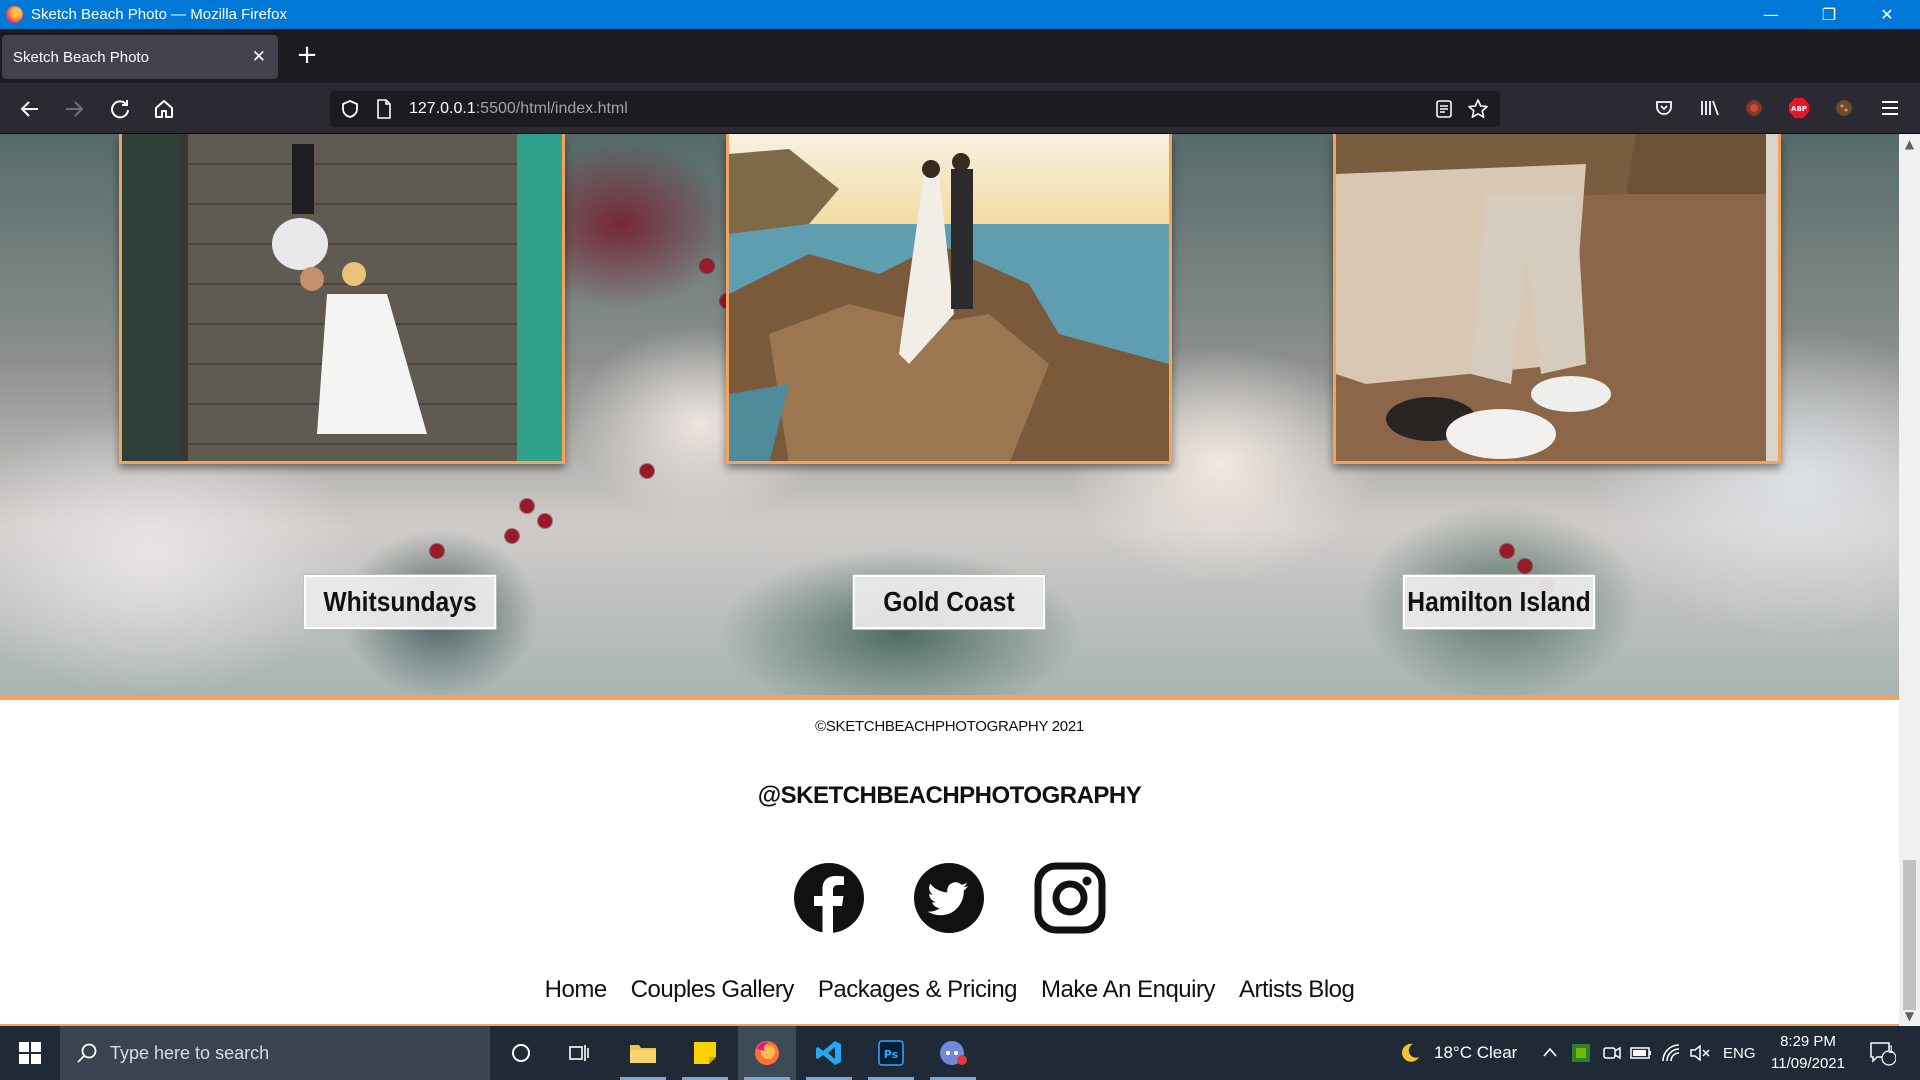 This screenshot has width=1920, height=1080. I want to click on scroll-thumb, so click(1909, 935).